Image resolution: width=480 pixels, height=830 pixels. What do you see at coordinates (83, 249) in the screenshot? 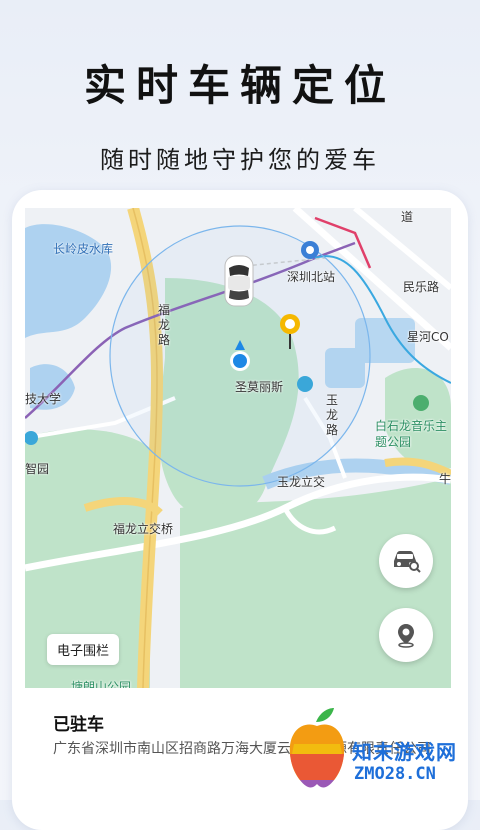
I see `map-label-reservoir: 长岭皮水库` at bounding box center [83, 249].